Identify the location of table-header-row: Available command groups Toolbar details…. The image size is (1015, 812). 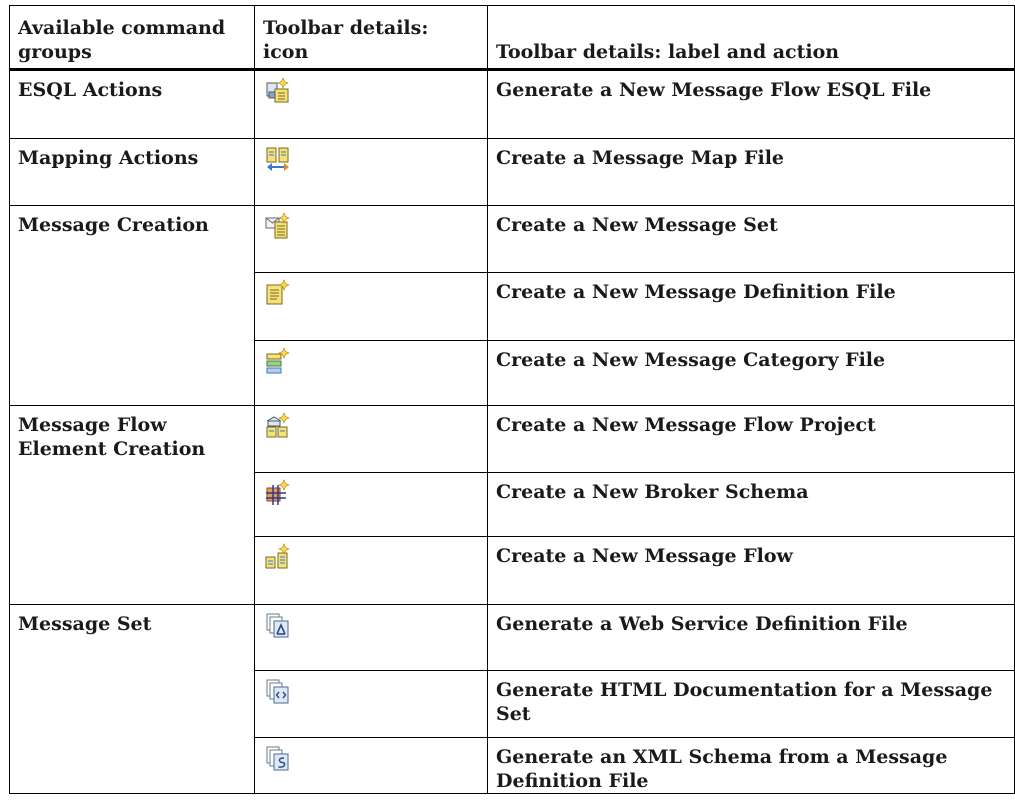
(512, 38).